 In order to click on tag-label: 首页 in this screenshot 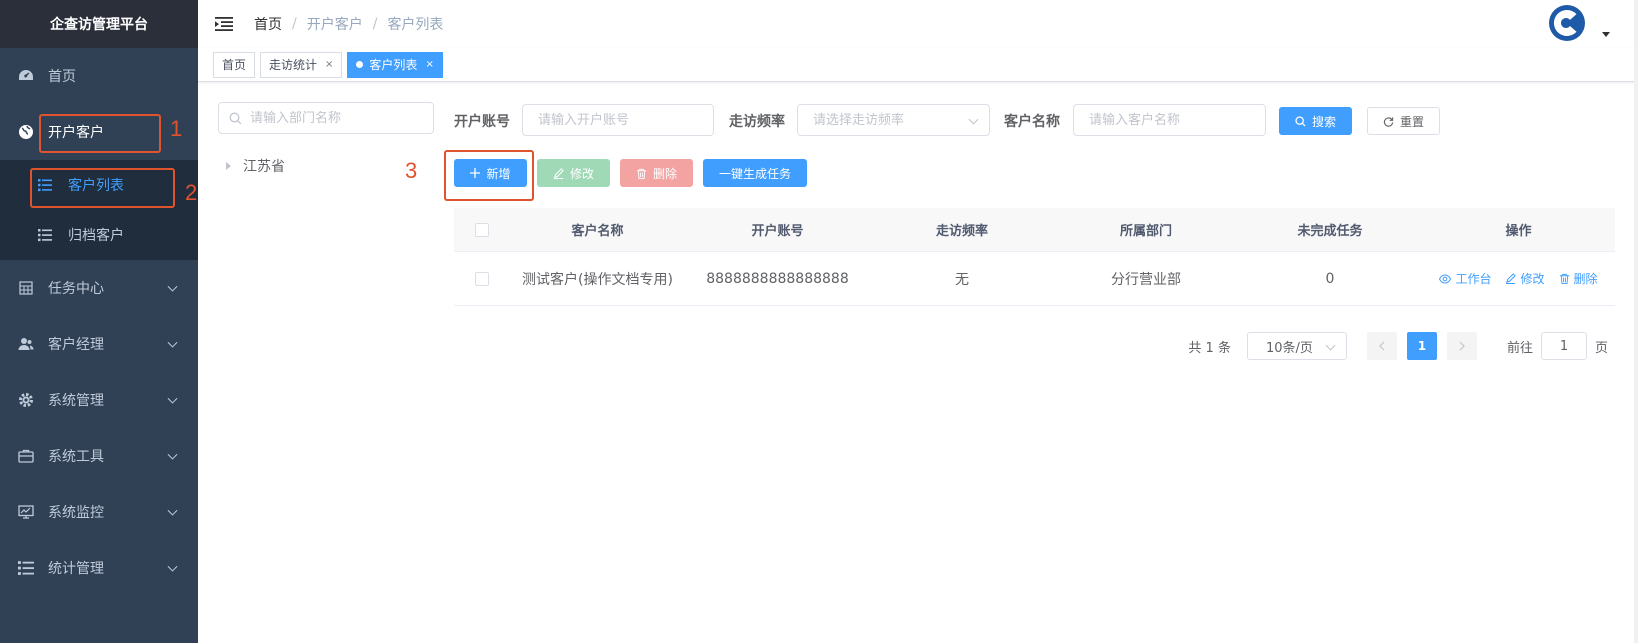, I will do `click(234, 65)`.